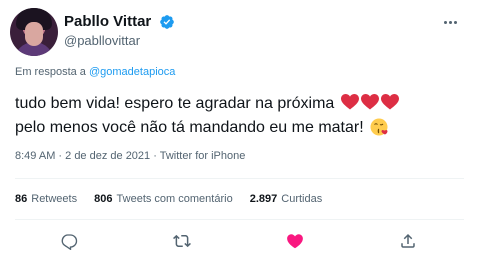  I want to click on reply-context: Em resposta a @gomadetapioca, so click(95, 72).